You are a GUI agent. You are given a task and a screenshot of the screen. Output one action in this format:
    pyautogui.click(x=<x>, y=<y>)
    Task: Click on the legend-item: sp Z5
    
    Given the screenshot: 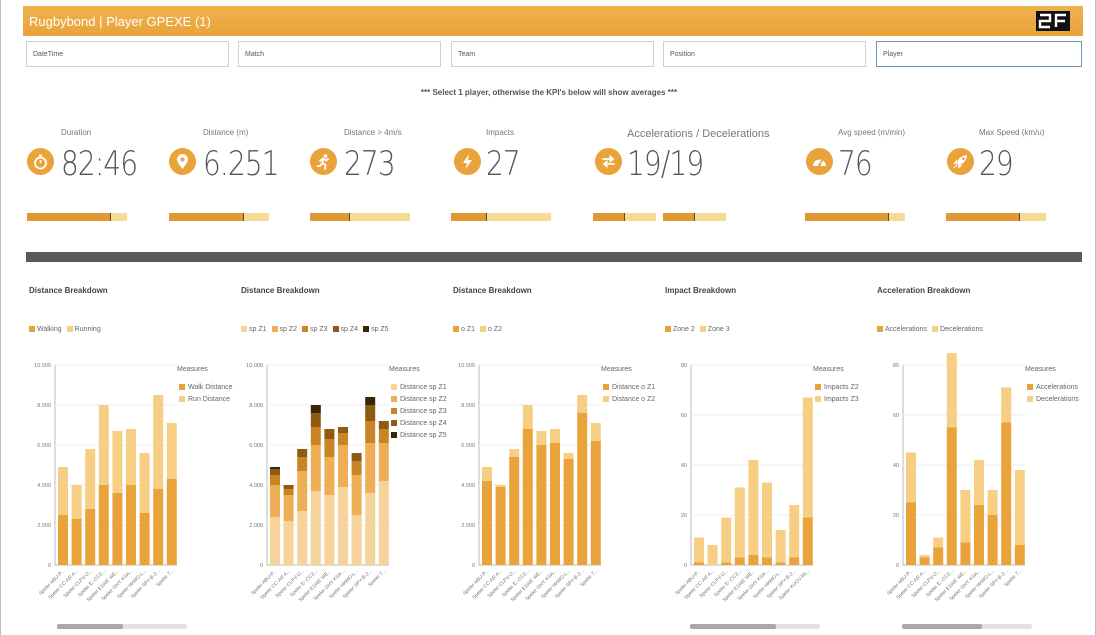 What is the action you would take?
    pyautogui.click(x=376, y=329)
    